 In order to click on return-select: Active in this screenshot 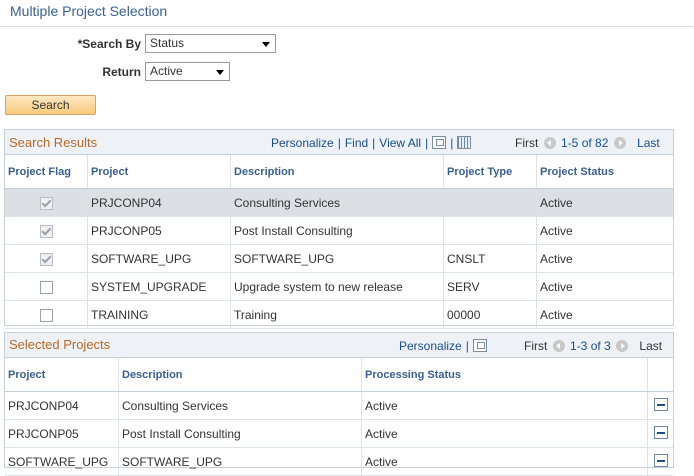, I will do `click(187, 71)`.